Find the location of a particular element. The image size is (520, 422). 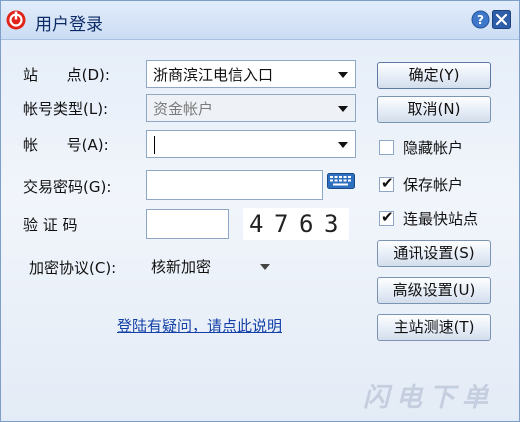

close-button is located at coordinates (501, 19).